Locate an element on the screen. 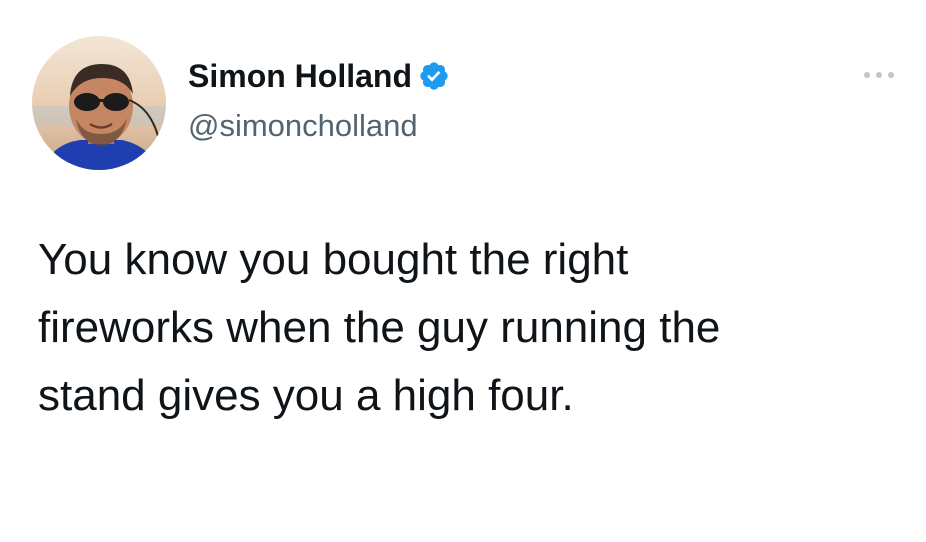 This screenshot has height=542, width=926. author-avatar is located at coordinates (99, 103).